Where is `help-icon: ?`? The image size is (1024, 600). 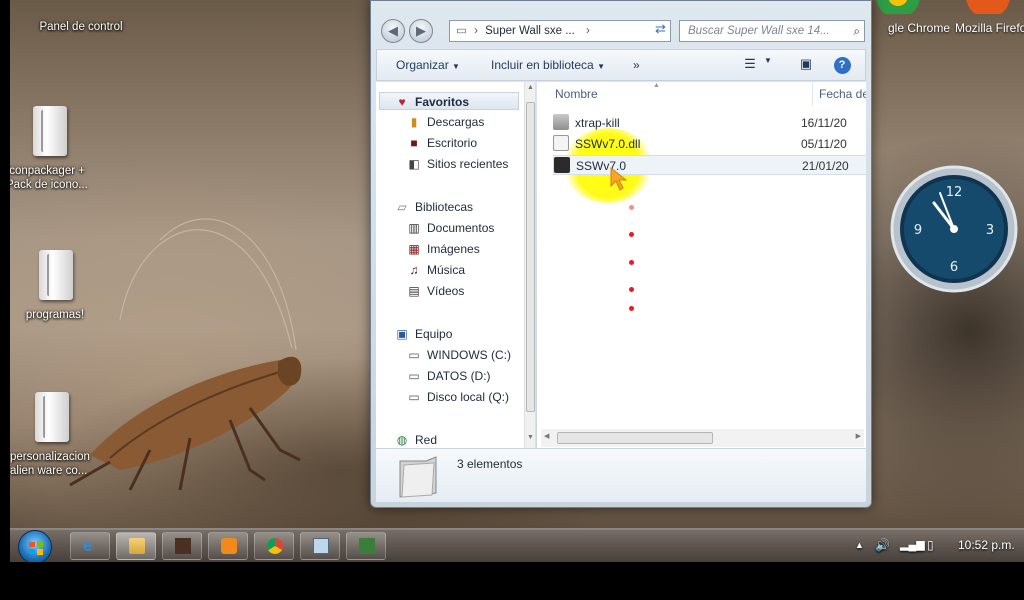
help-icon: ? is located at coordinates (842, 66).